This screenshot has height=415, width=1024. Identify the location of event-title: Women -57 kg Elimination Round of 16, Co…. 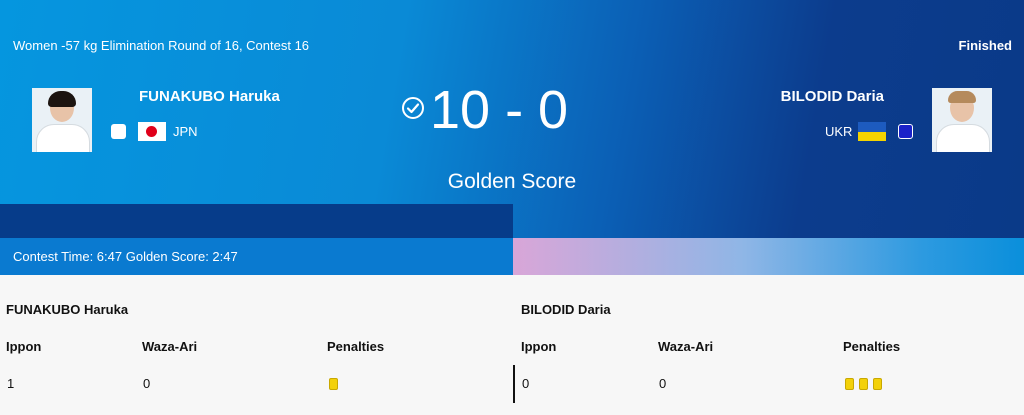
(161, 45).